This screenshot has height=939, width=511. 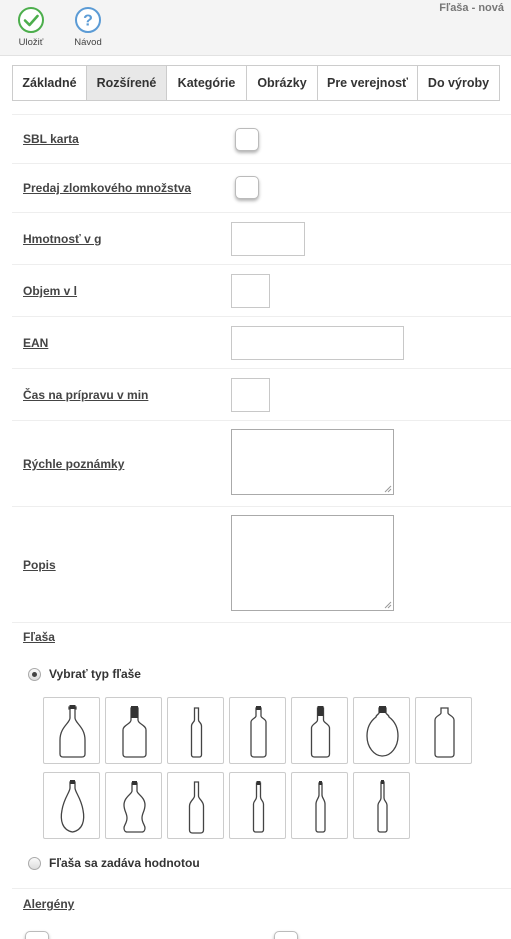 I want to click on radio-value-bottle-label: Fľaša sa zadáva hodnotou, so click(x=124, y=863).